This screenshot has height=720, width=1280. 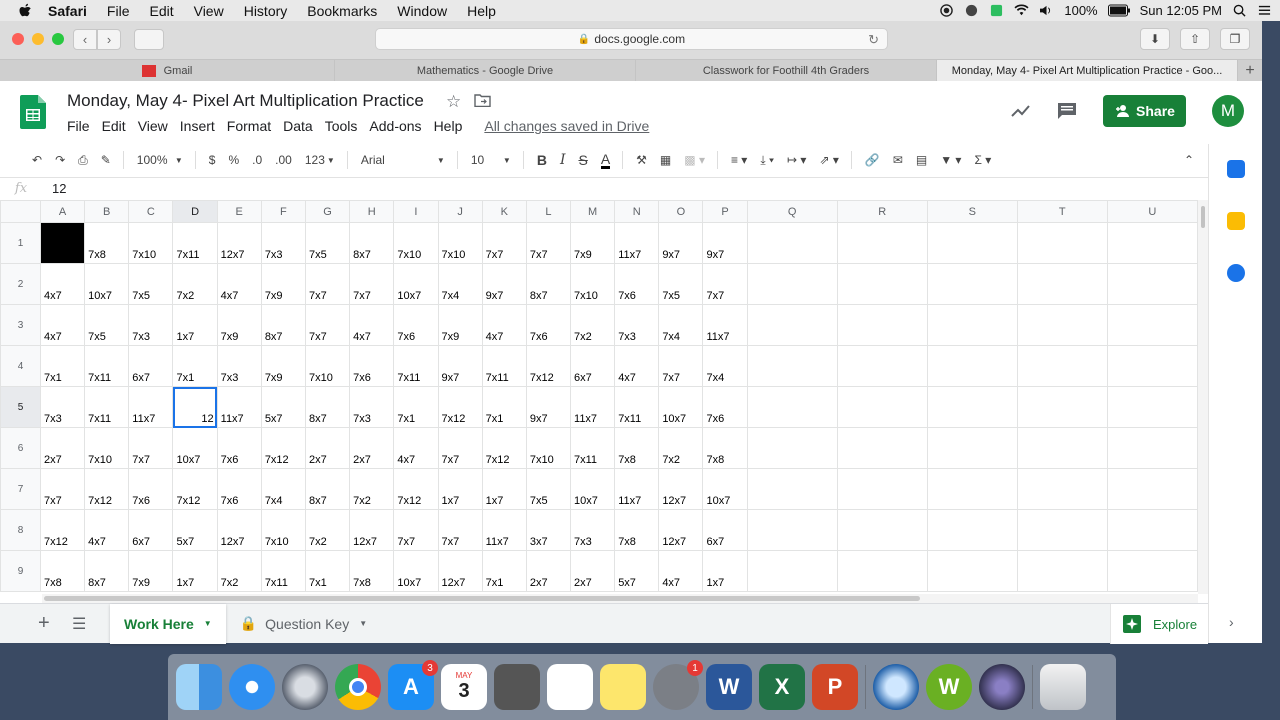 I want to click on menu-help: Help, so click(x=448, y=126).